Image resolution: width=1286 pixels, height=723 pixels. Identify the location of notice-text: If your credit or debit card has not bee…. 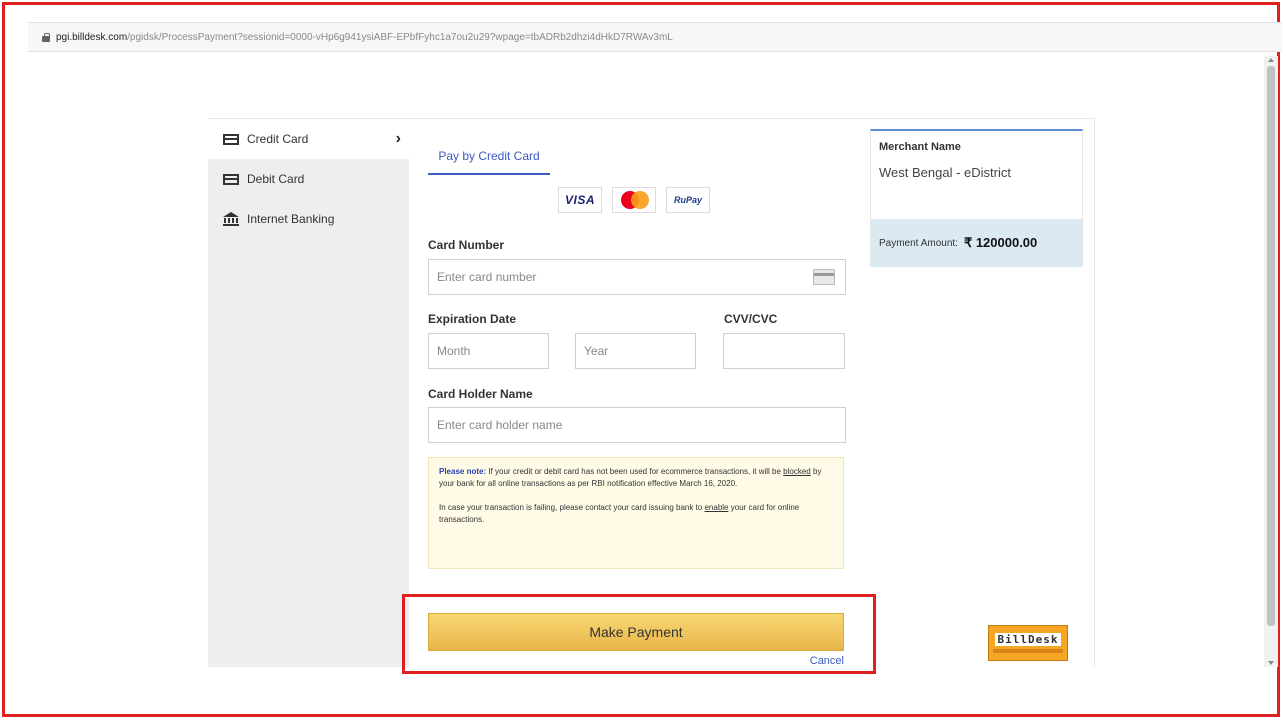
(635, 471).